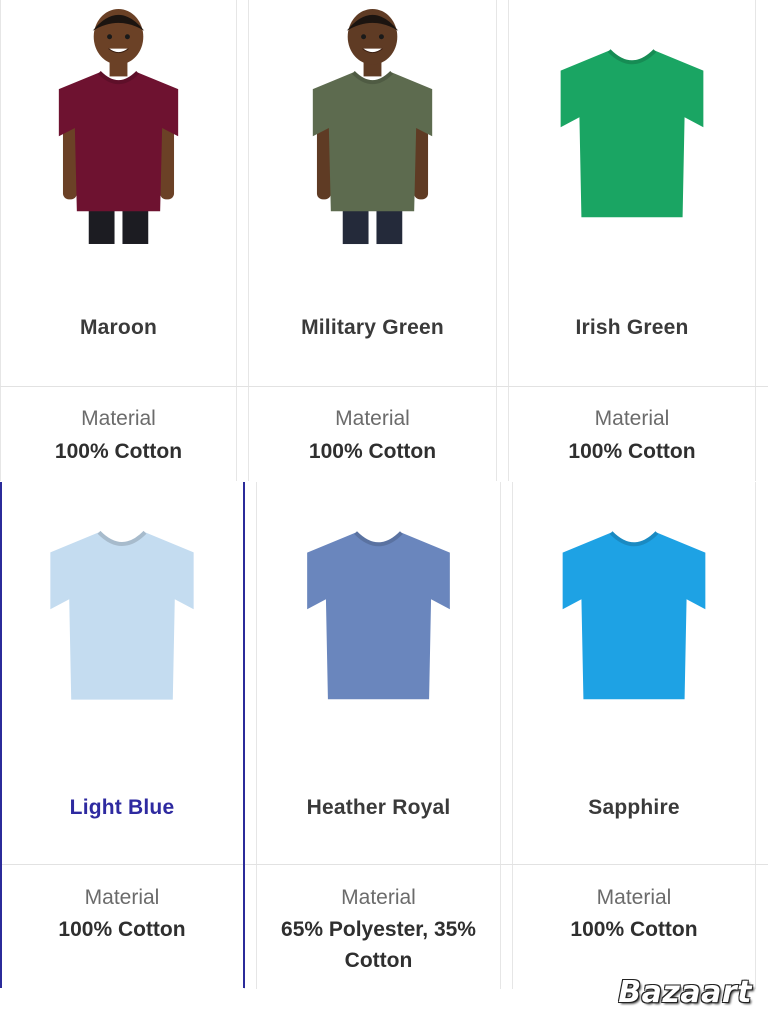 The height and width of the screenshot is (1024, 768). What do you see at coordinates (378, 945) in the screenshot?
I see `material-value: 65% Polyester, 35% Cotton` at bounding box center [378, 945].